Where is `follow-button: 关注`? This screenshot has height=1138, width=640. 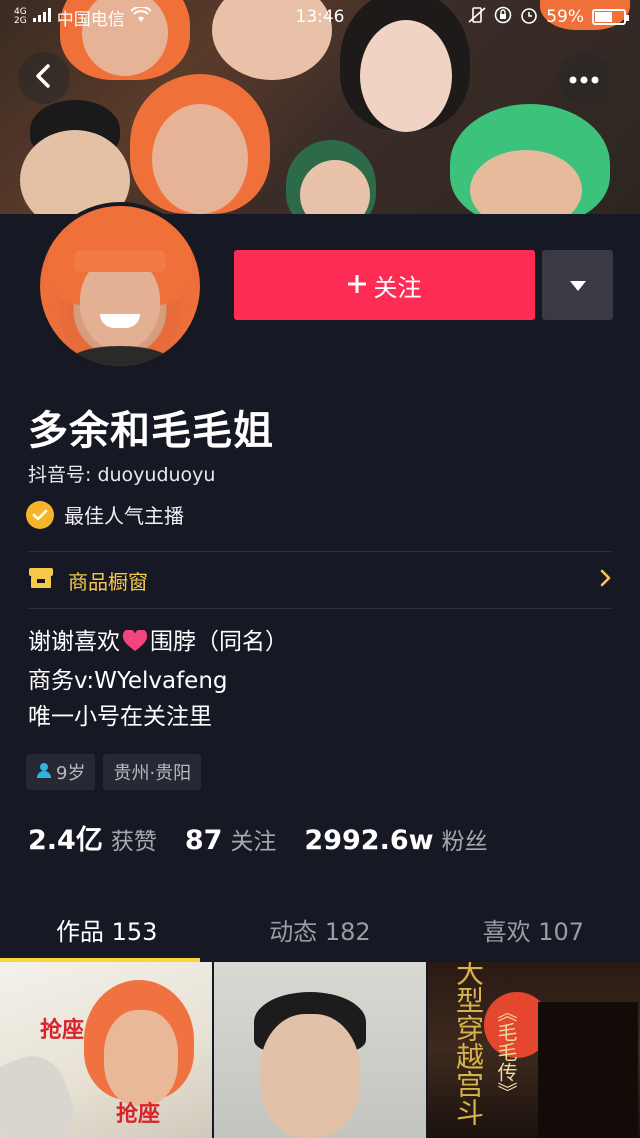
follow-button: 关注 is located at coordinates (384, 285).